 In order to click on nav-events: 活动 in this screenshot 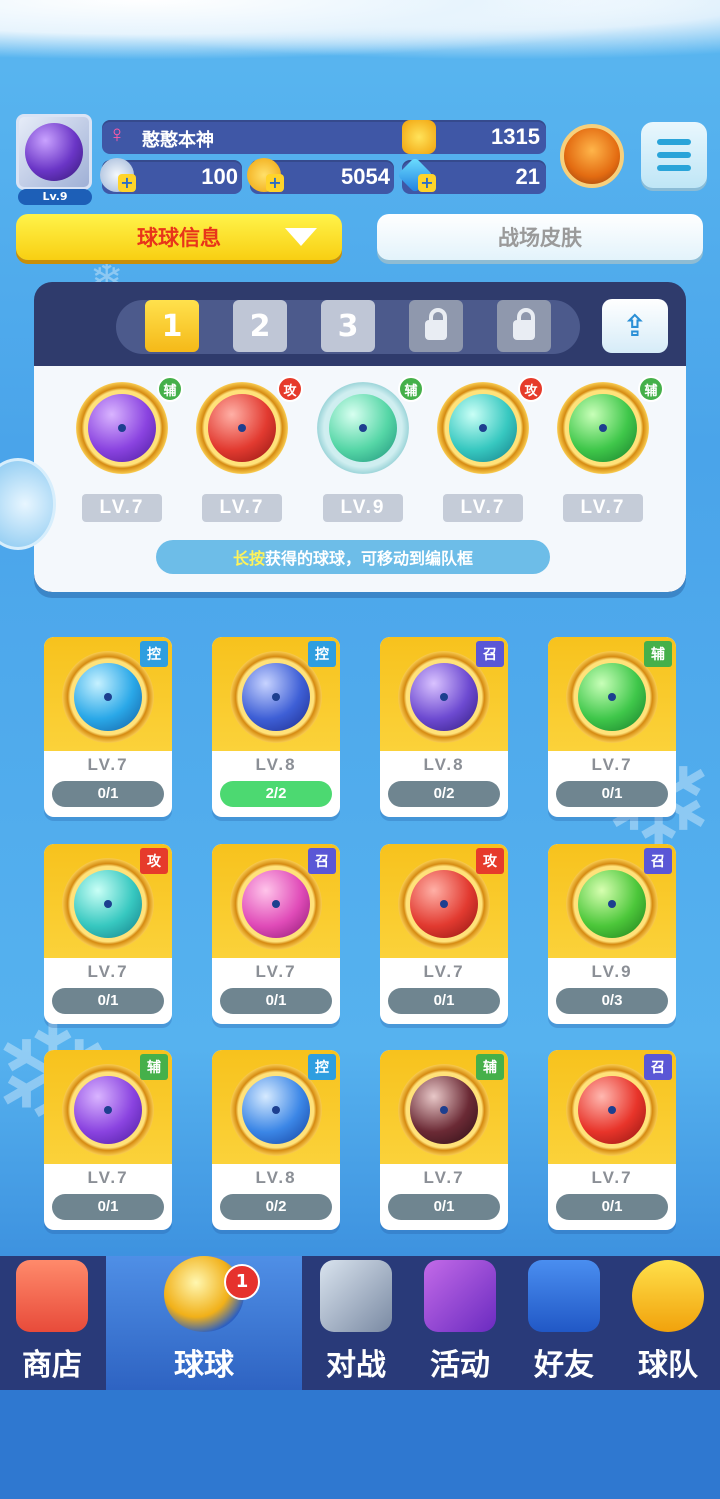, I will do `click(460, 1323)`.